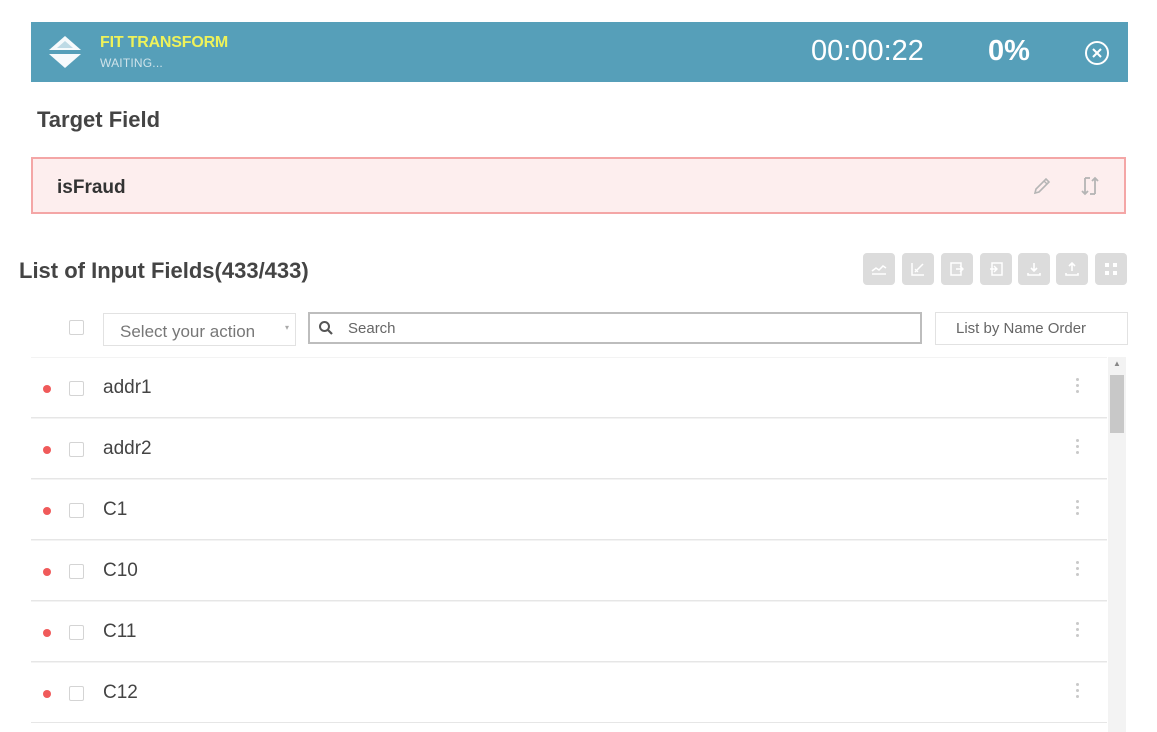 The height and width of the screenshot is (732, 1157). Describe the element at coordinates (115, 509) in the screenshot. I see `field-name: C1` at that location.